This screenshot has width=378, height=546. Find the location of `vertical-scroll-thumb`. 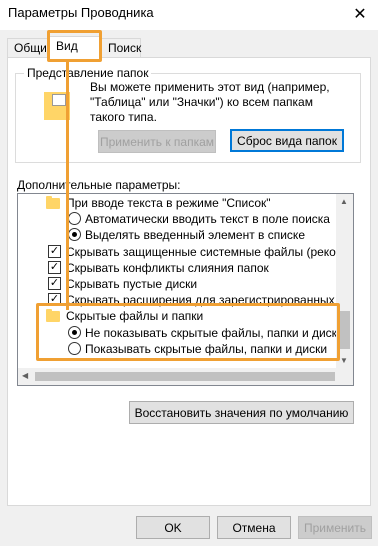

vertical-scroll-thumb is located at coordinates (344, 330).